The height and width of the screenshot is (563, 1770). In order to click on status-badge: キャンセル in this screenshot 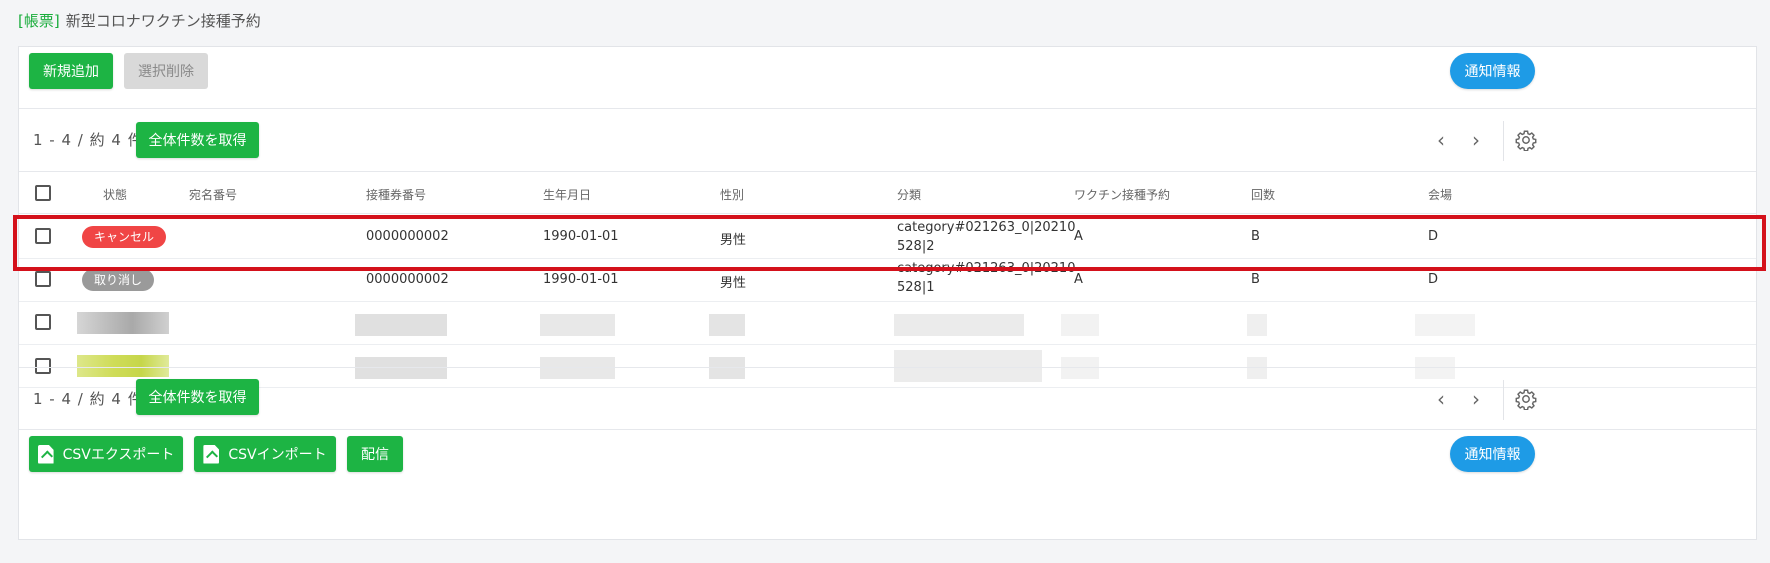, I will do `click(124, 237)`.